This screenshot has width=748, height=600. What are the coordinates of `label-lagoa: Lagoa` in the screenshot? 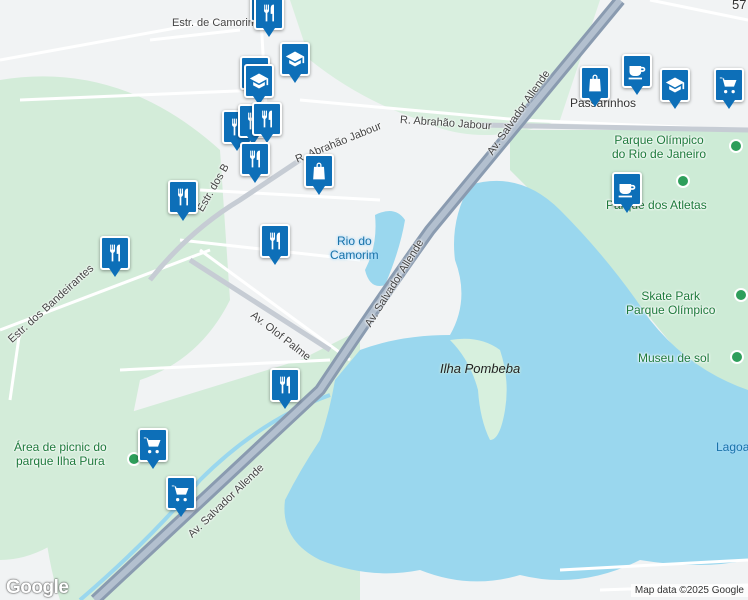 It's located at (732, 447).